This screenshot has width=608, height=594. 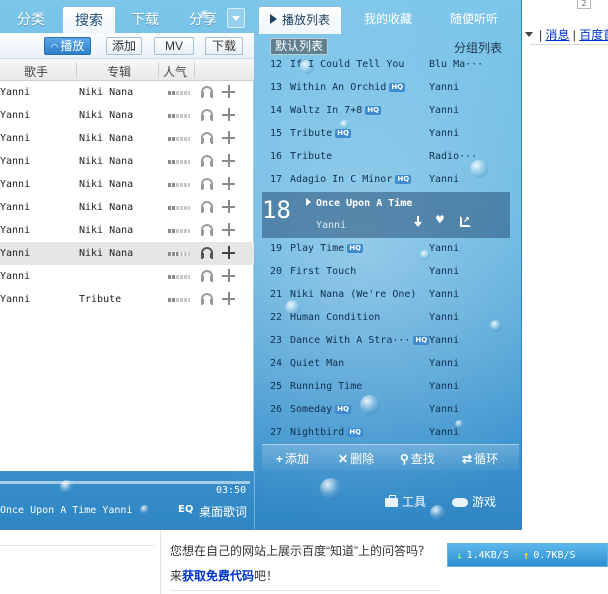 What do you see at coordinates (474, 501) in the screenshot?
I see `games-button: 游戏` at bounding box center [474, 501].